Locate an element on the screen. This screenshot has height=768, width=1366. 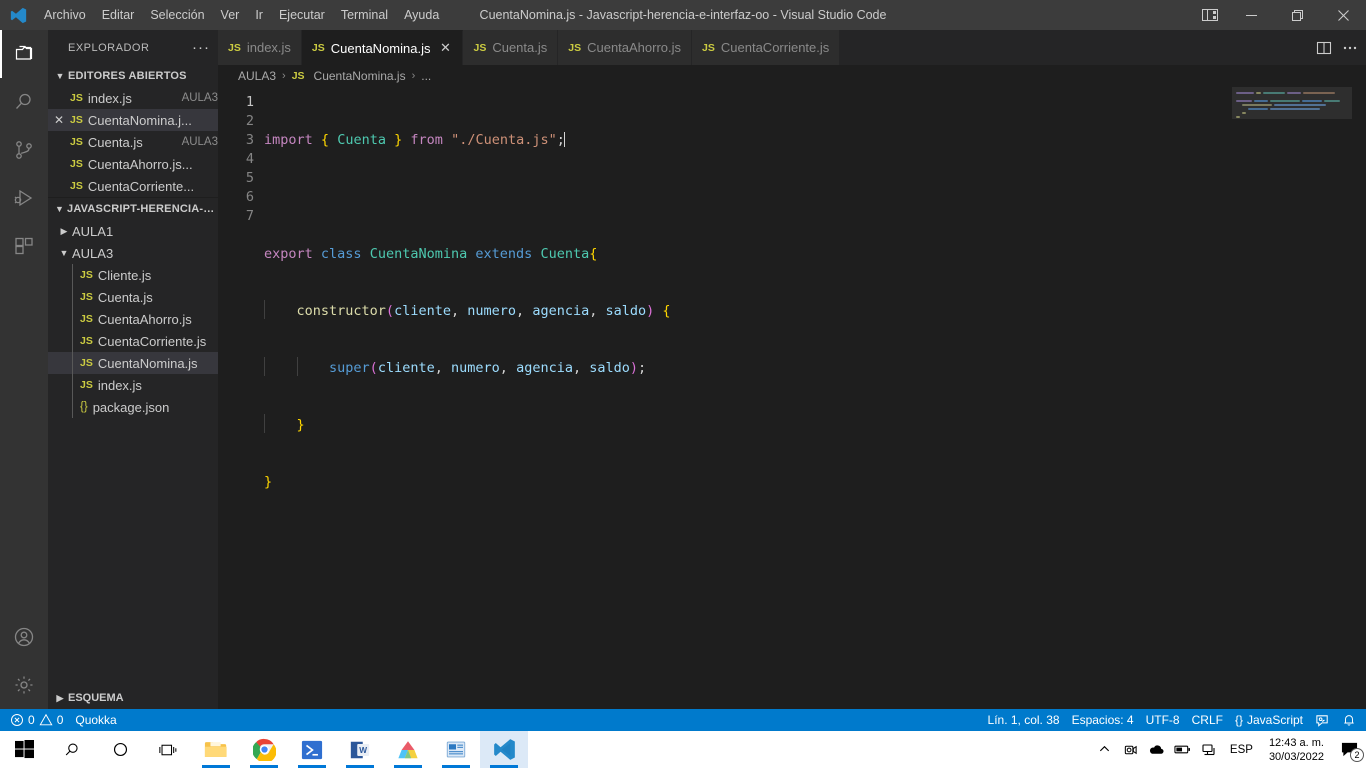
tree-folder-aula1: ▶ AULA1 is located at coordinates (133, 231).